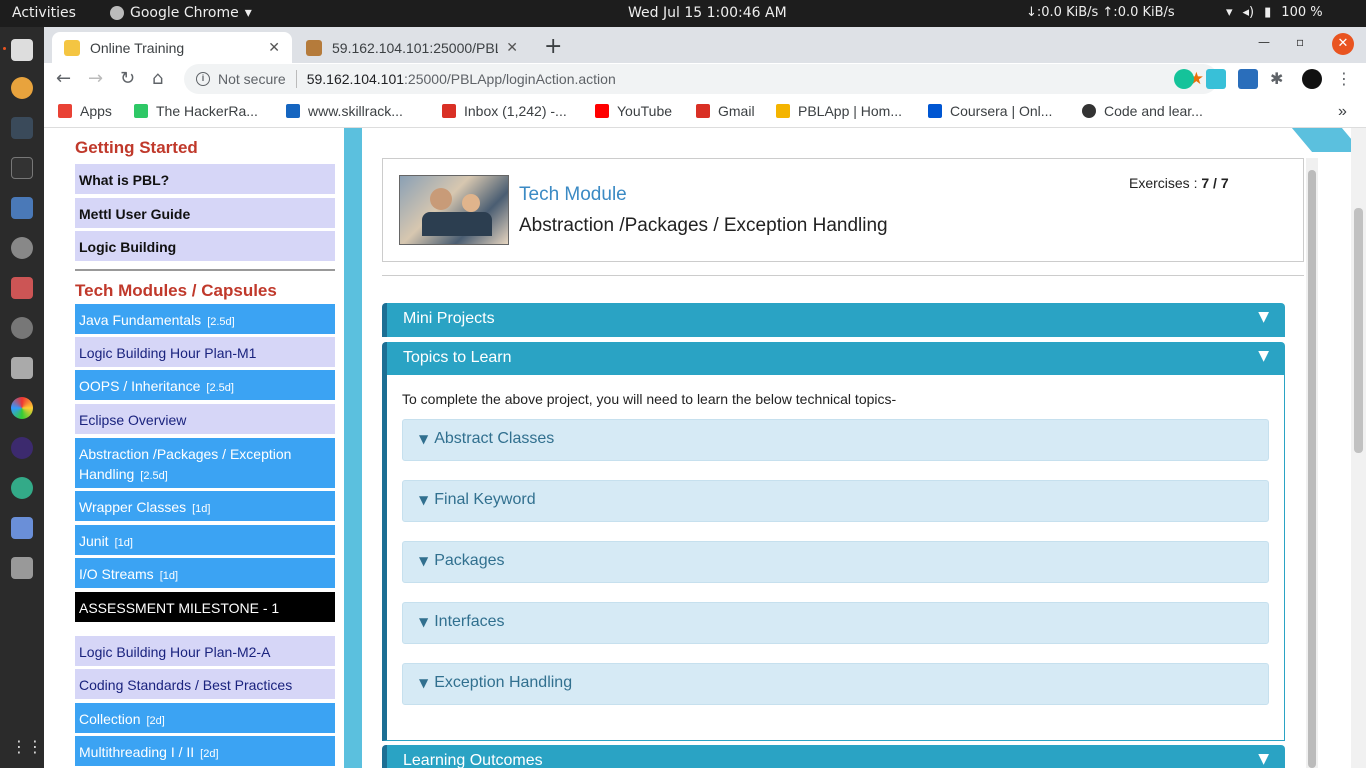 The width and height of the screenshot is (1366, 768). What do you see at coordinates (22, 168) in the screenshot?
I see `terminal-icon` at bounding box center [22, 168].